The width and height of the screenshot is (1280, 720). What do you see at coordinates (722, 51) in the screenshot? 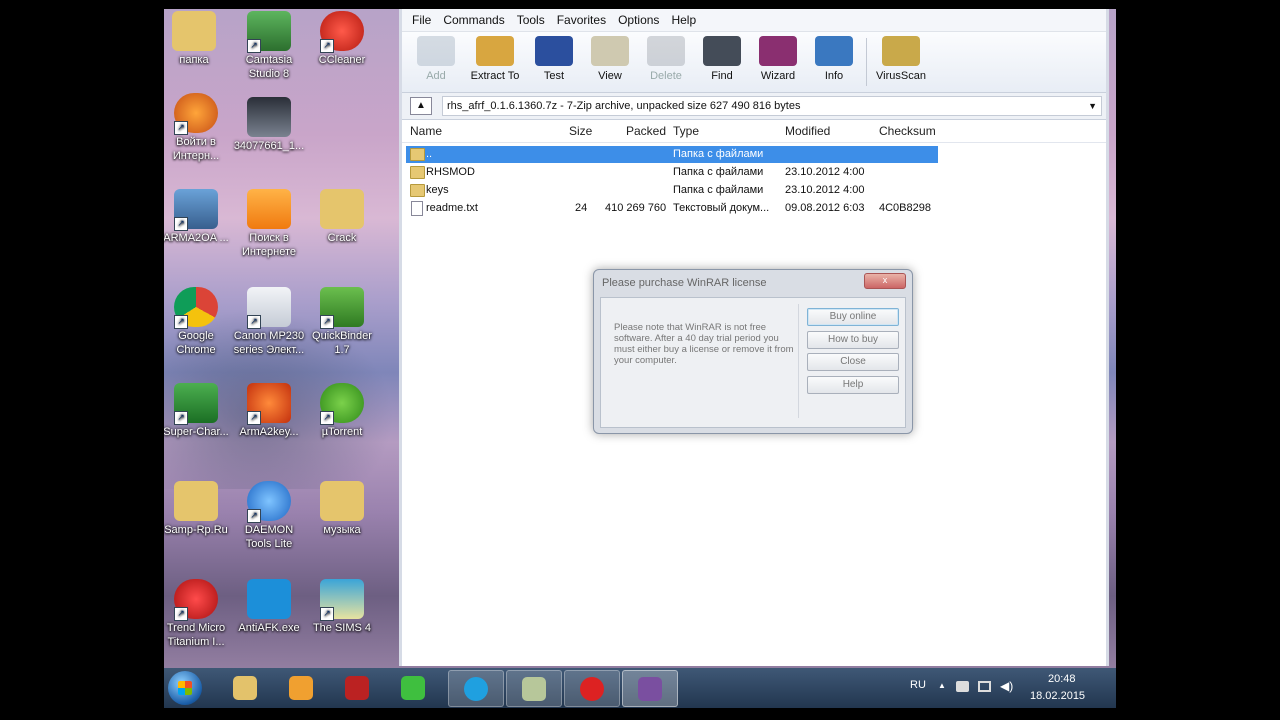
I see `binoculars-icon` at bounding box center [722, 51].